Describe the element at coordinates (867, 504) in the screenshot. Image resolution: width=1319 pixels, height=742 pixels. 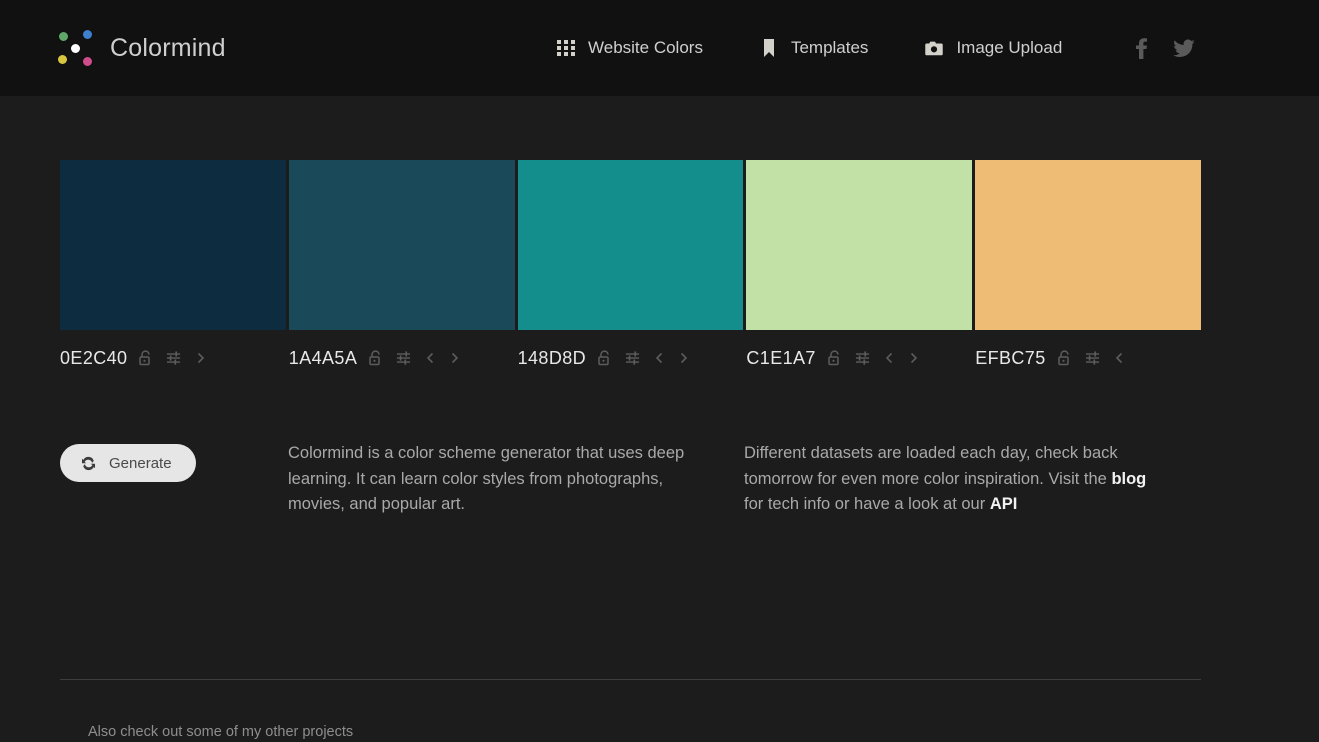
I see `description-right-part2: for tech info or have a look at our` at that location.